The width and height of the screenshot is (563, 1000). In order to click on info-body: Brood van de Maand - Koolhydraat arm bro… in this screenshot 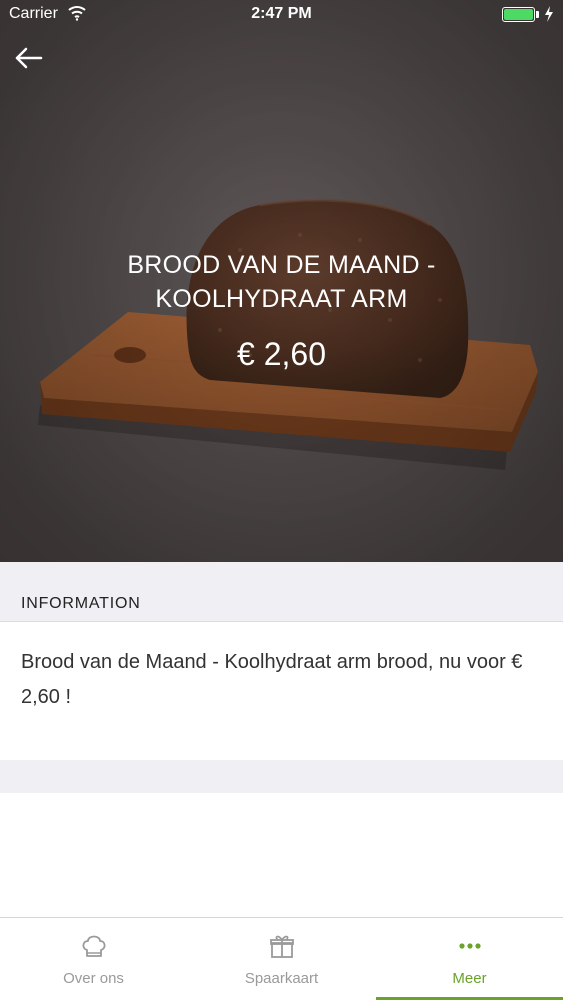, I will do `click(281, 691)`.